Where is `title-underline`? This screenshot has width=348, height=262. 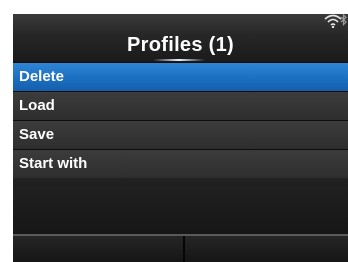
title-underline is located at coordinates (179, 60).